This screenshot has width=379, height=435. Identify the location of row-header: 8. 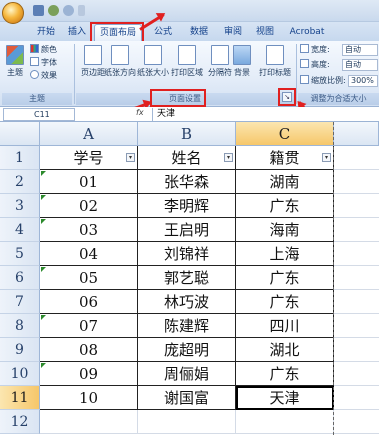
(20, 326).